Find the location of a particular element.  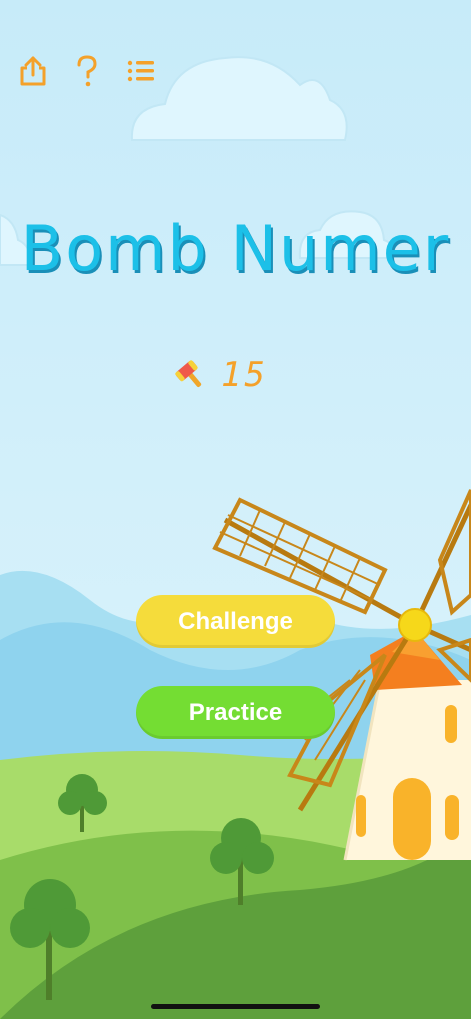

list-icon is located at coordinates (140, 71).